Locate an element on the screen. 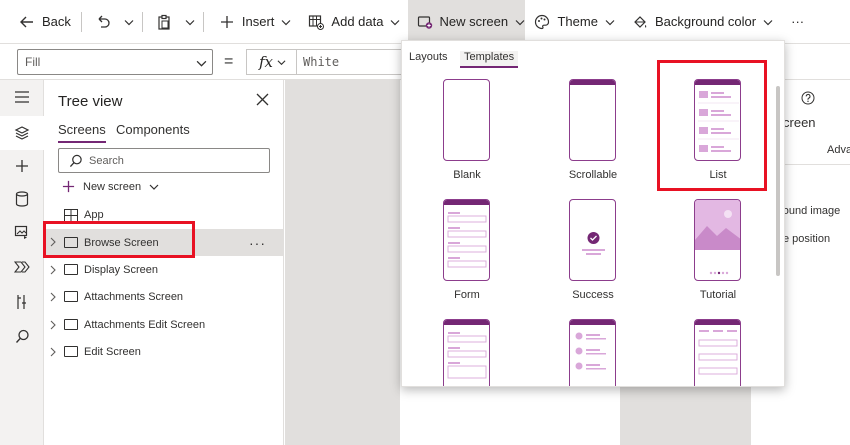 The width and height of the screenshot is (850, 445). tutorial-image-graphic is located at coordinates (717, 237).